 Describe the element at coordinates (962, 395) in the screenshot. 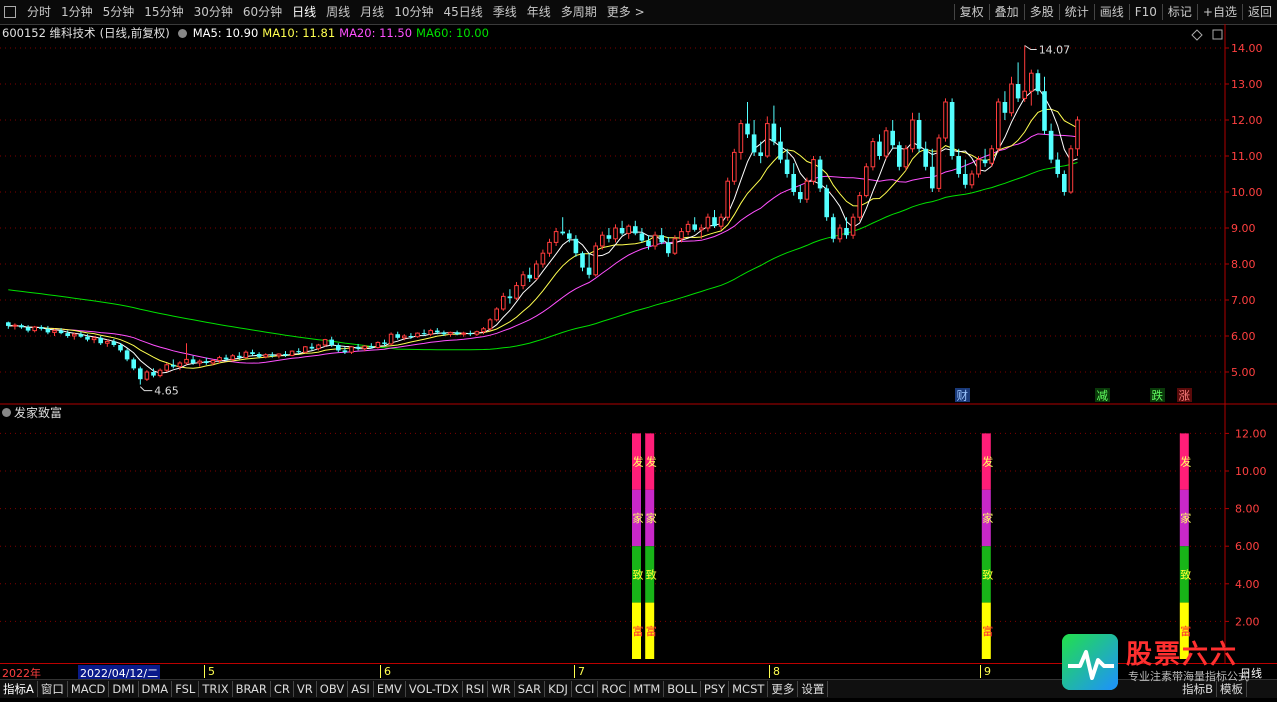

I see `event-marker: 财` at that location.